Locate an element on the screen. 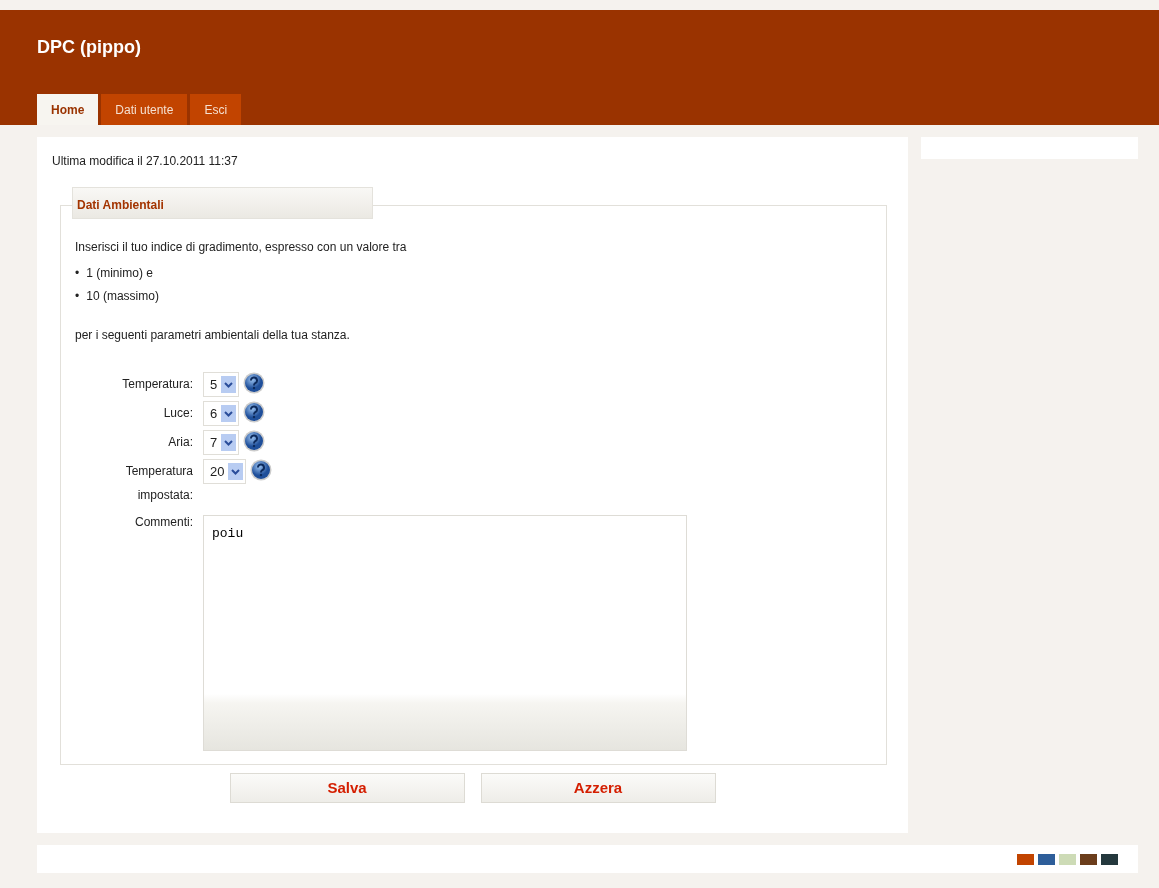  value-select: 6 is located at coordinates (221, 413).